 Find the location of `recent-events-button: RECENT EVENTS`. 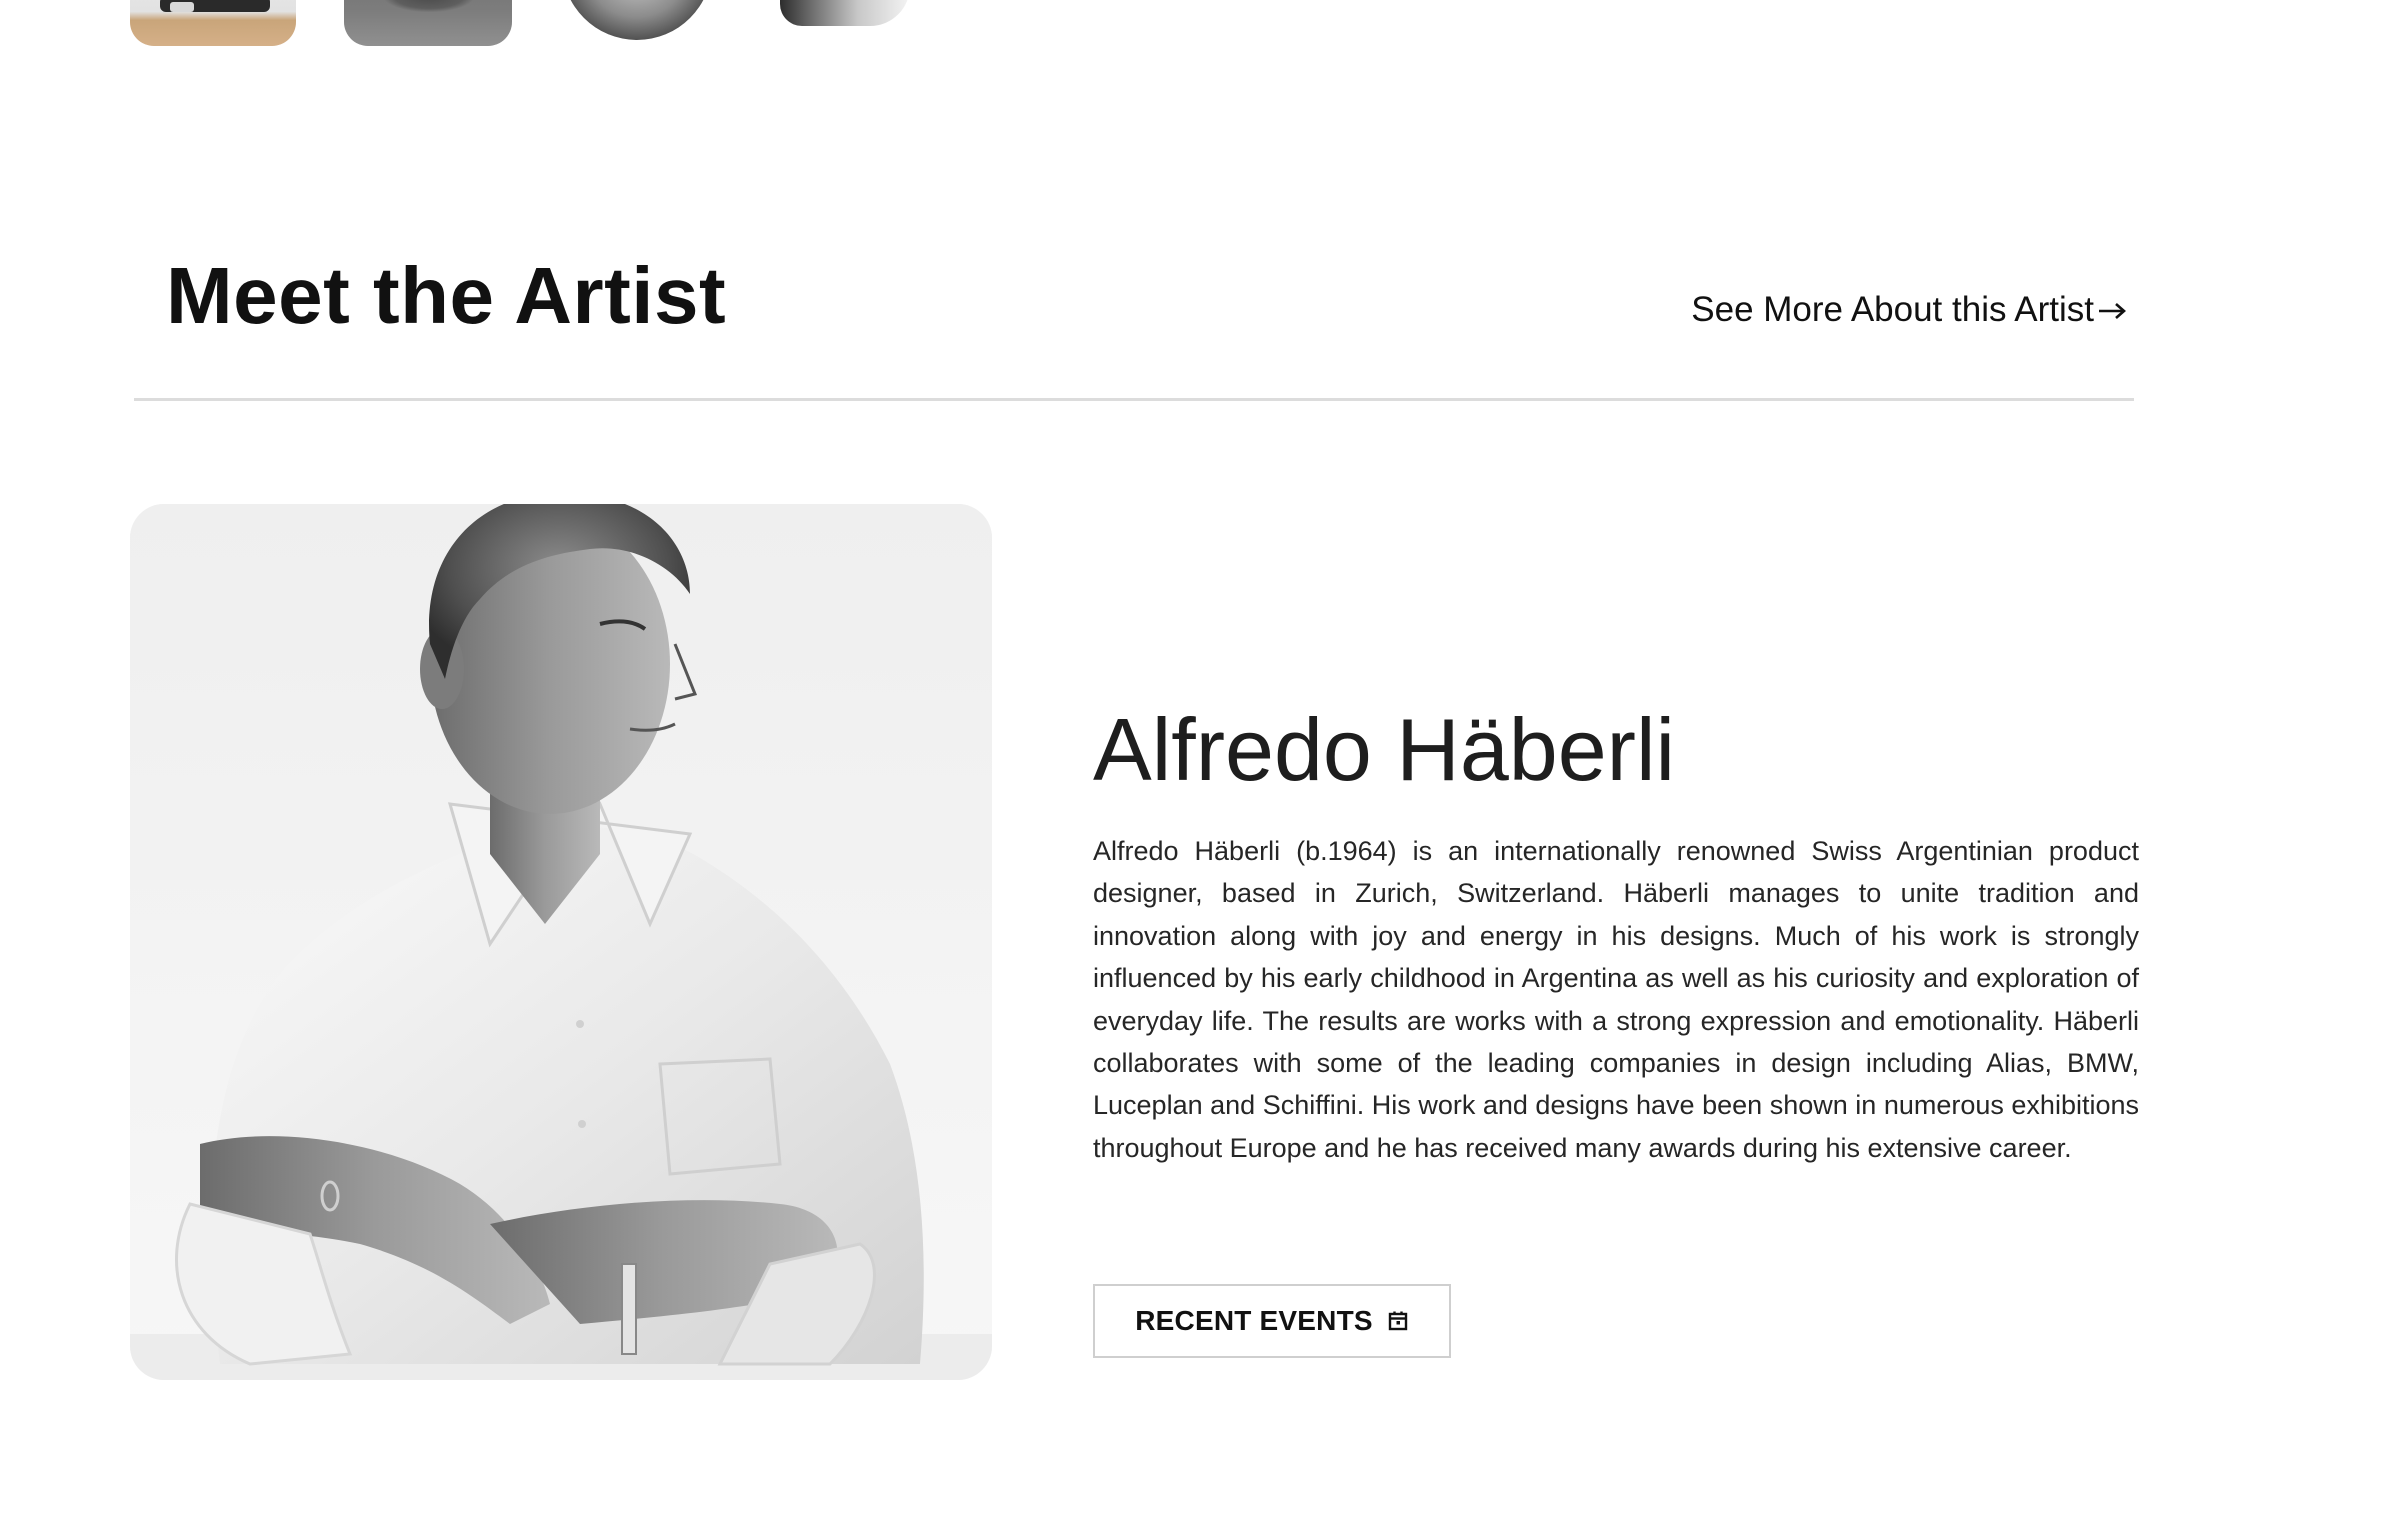

recent-events-button: RECENT EVENTS is located at coordinates (1272, 1321).